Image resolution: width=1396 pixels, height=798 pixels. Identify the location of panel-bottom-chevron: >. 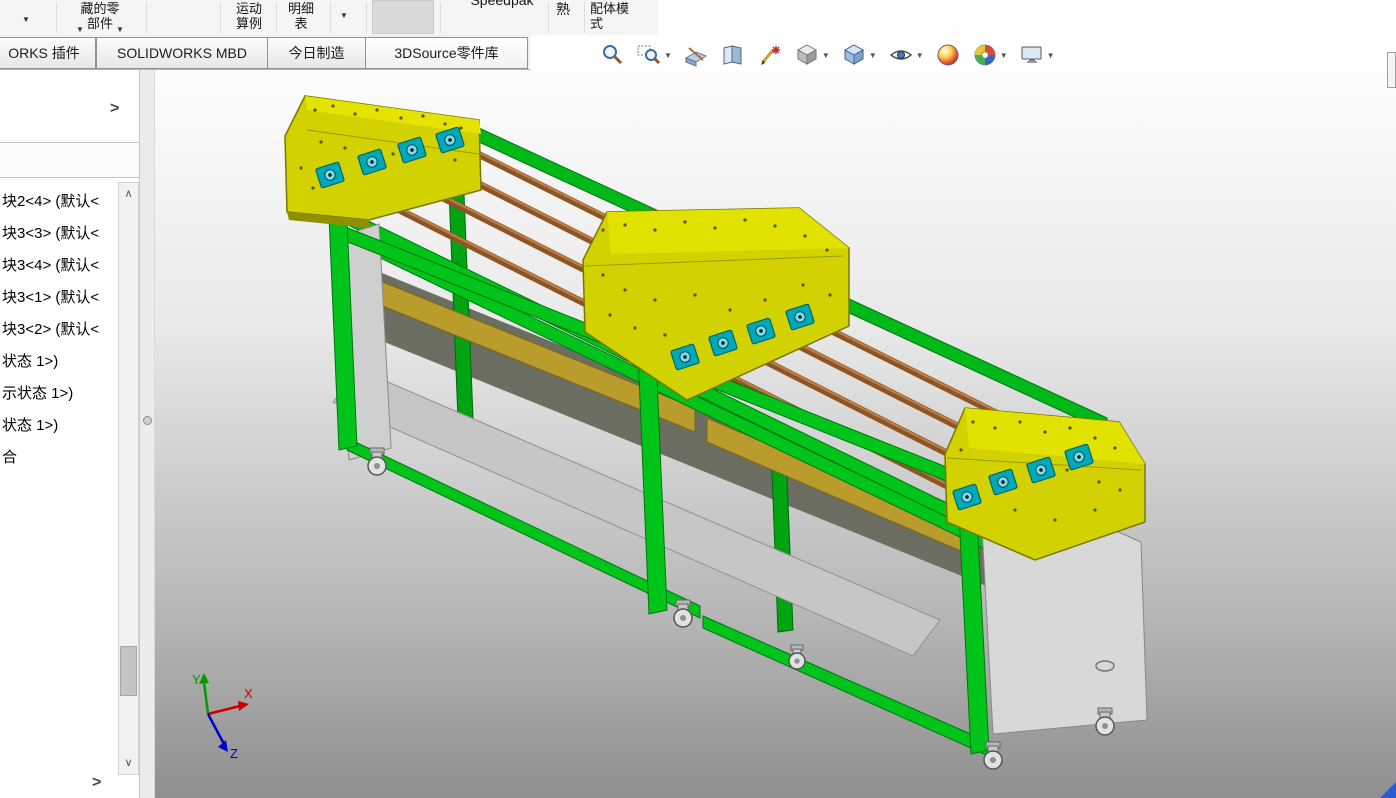
(96, 783).